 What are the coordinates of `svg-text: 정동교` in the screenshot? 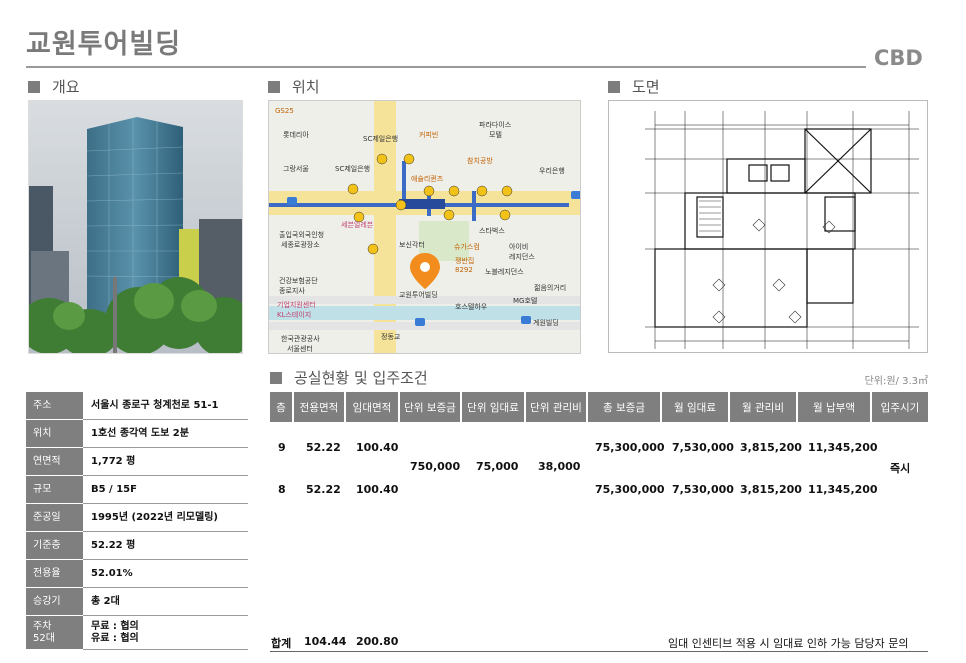 It's located at (391, 336).